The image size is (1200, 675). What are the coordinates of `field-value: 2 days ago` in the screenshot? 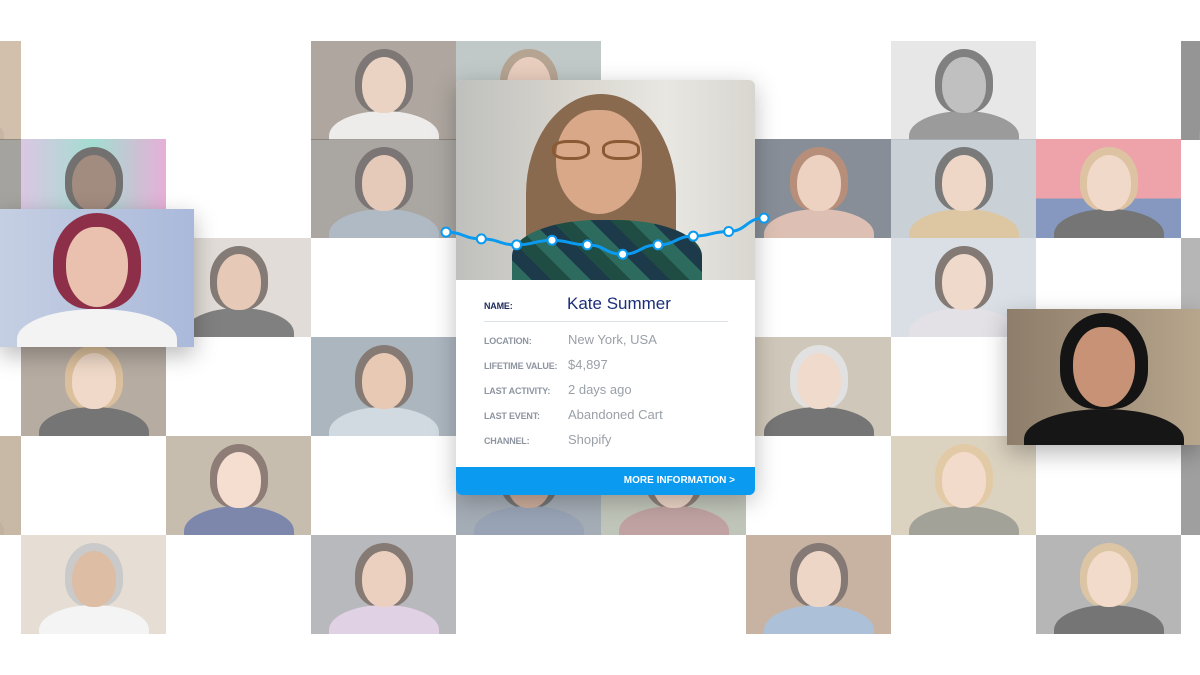 It's located at (600, 389).